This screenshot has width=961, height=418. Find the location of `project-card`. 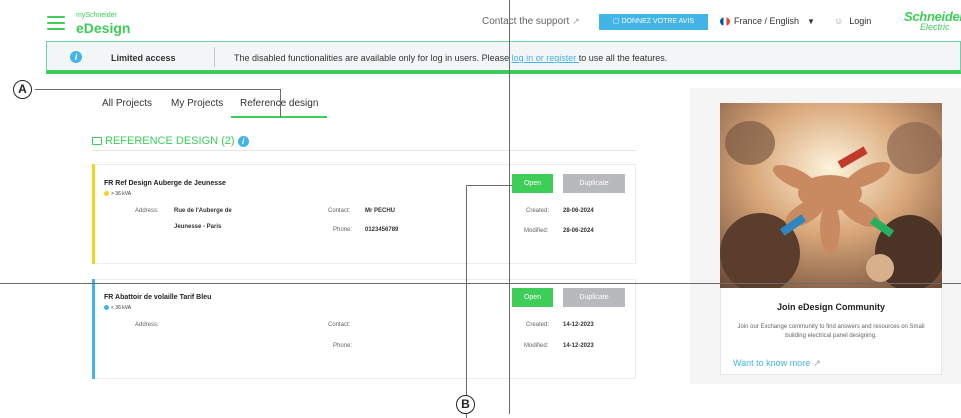

project-card is located at coordinates (364, 214).